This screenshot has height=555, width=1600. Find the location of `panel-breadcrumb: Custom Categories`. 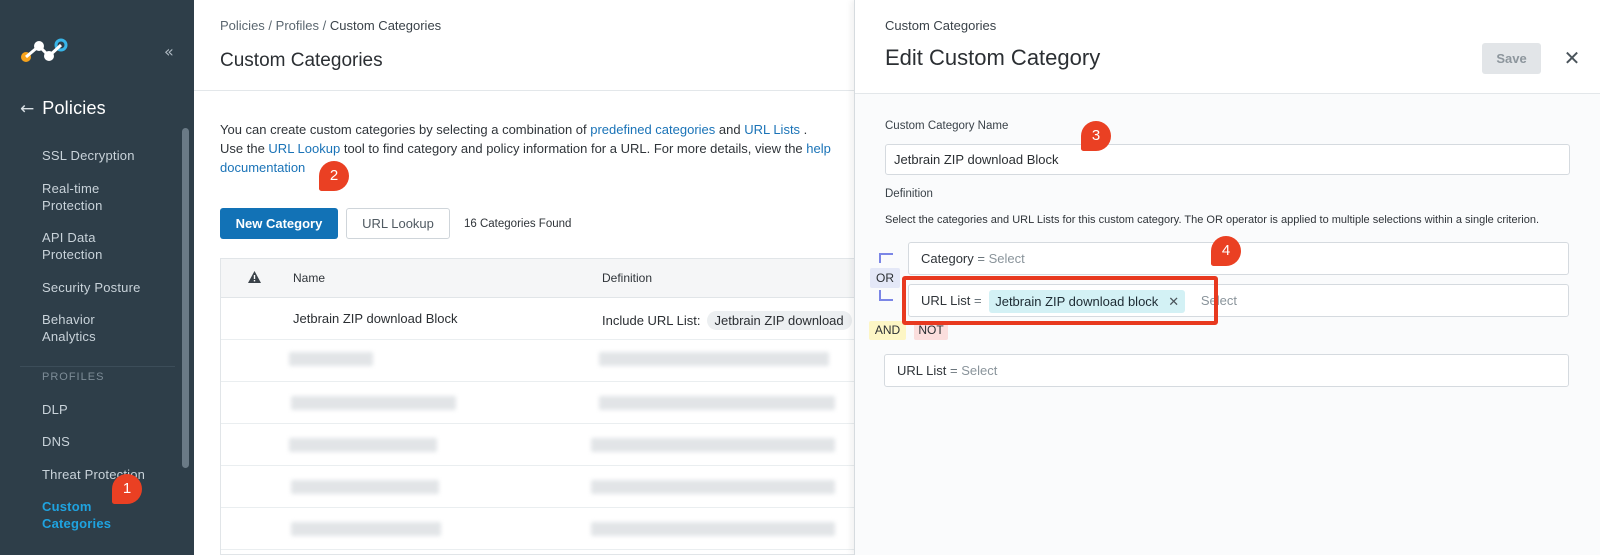

panel-breadcrumb: Custom Categories is located at coordinates (941, 25).